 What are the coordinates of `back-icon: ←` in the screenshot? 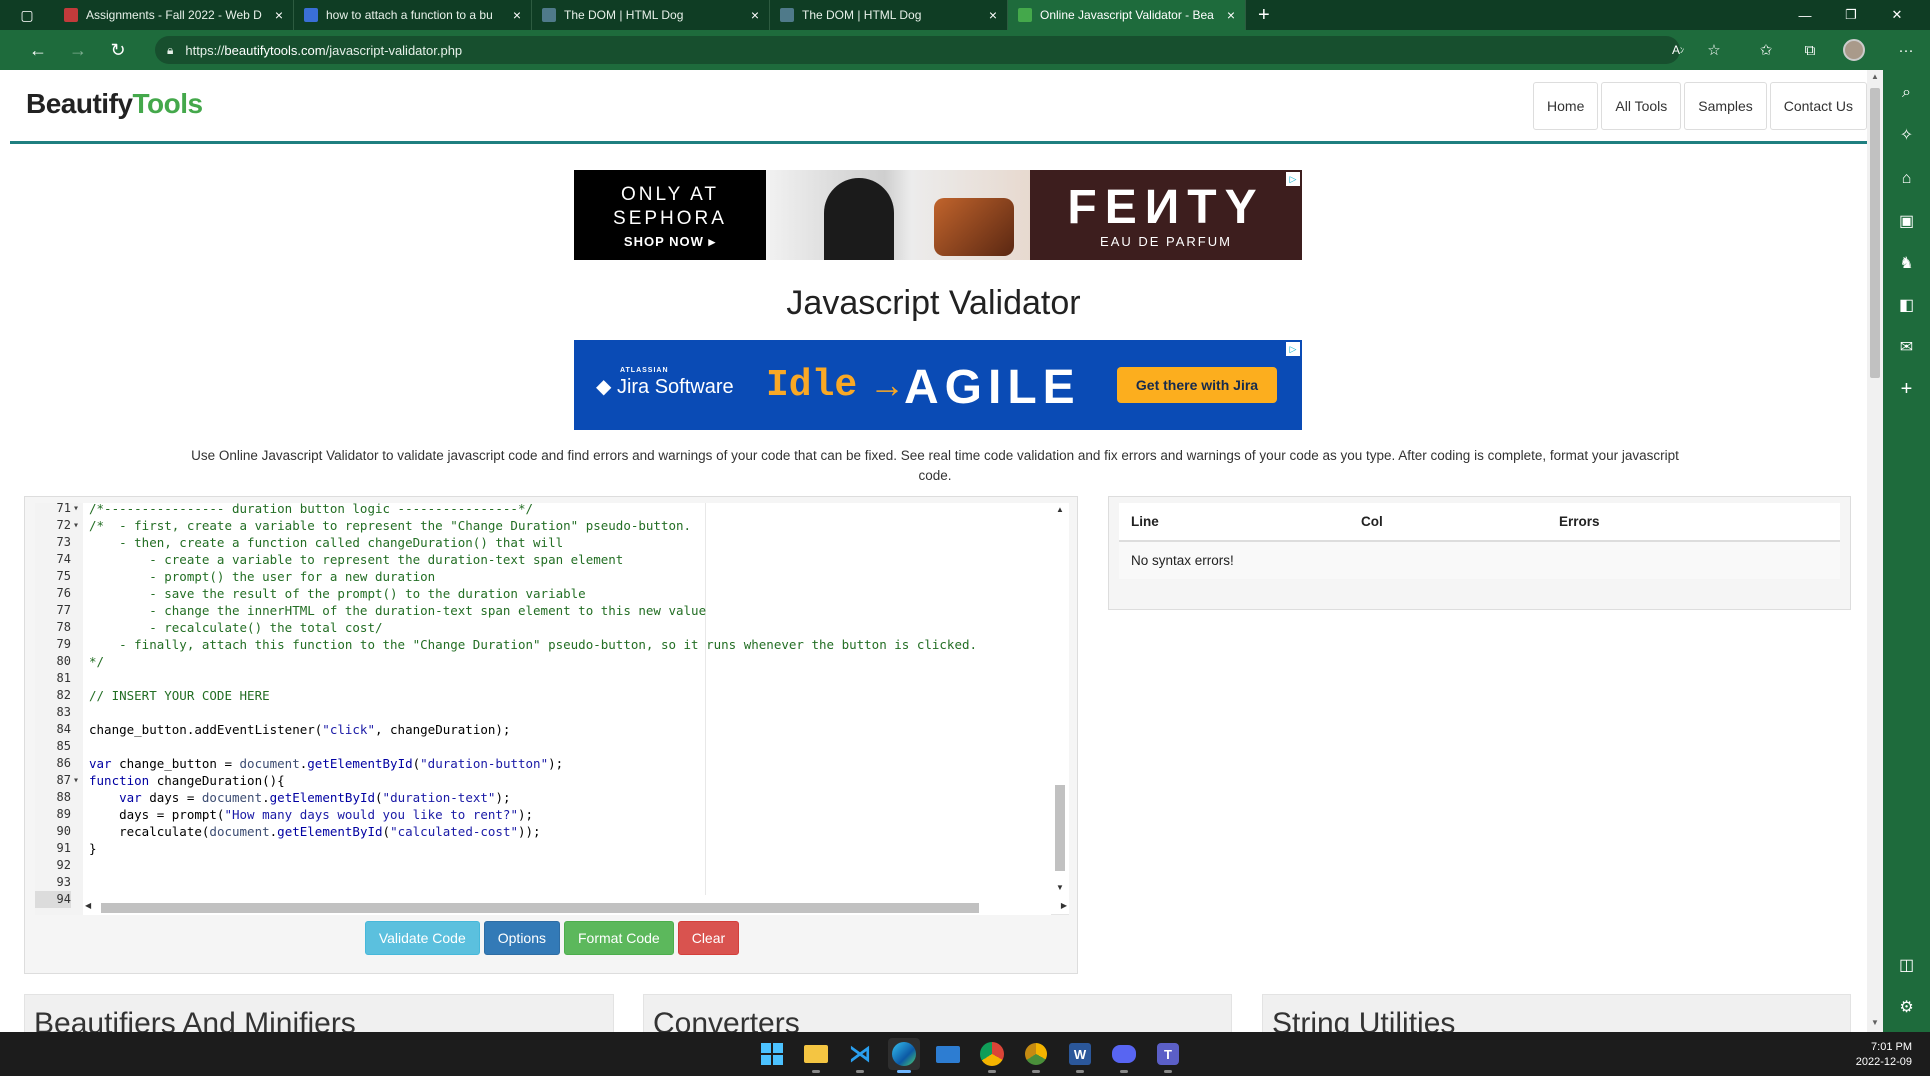 It's located at (38, 50).